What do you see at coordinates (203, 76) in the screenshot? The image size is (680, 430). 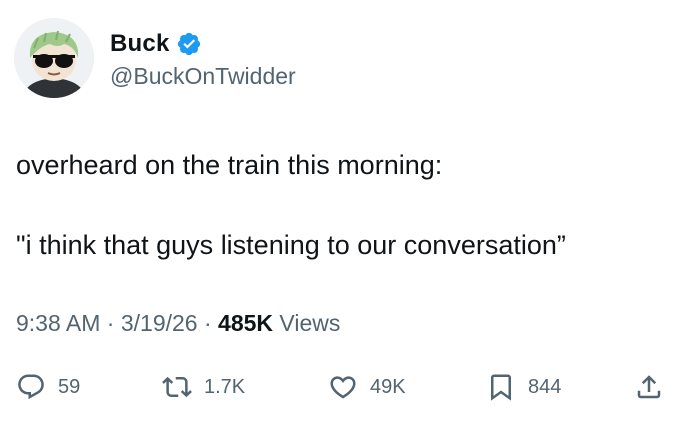 I see `user-handle: @BuckOnTwidder` at bounding box center [203, 76].